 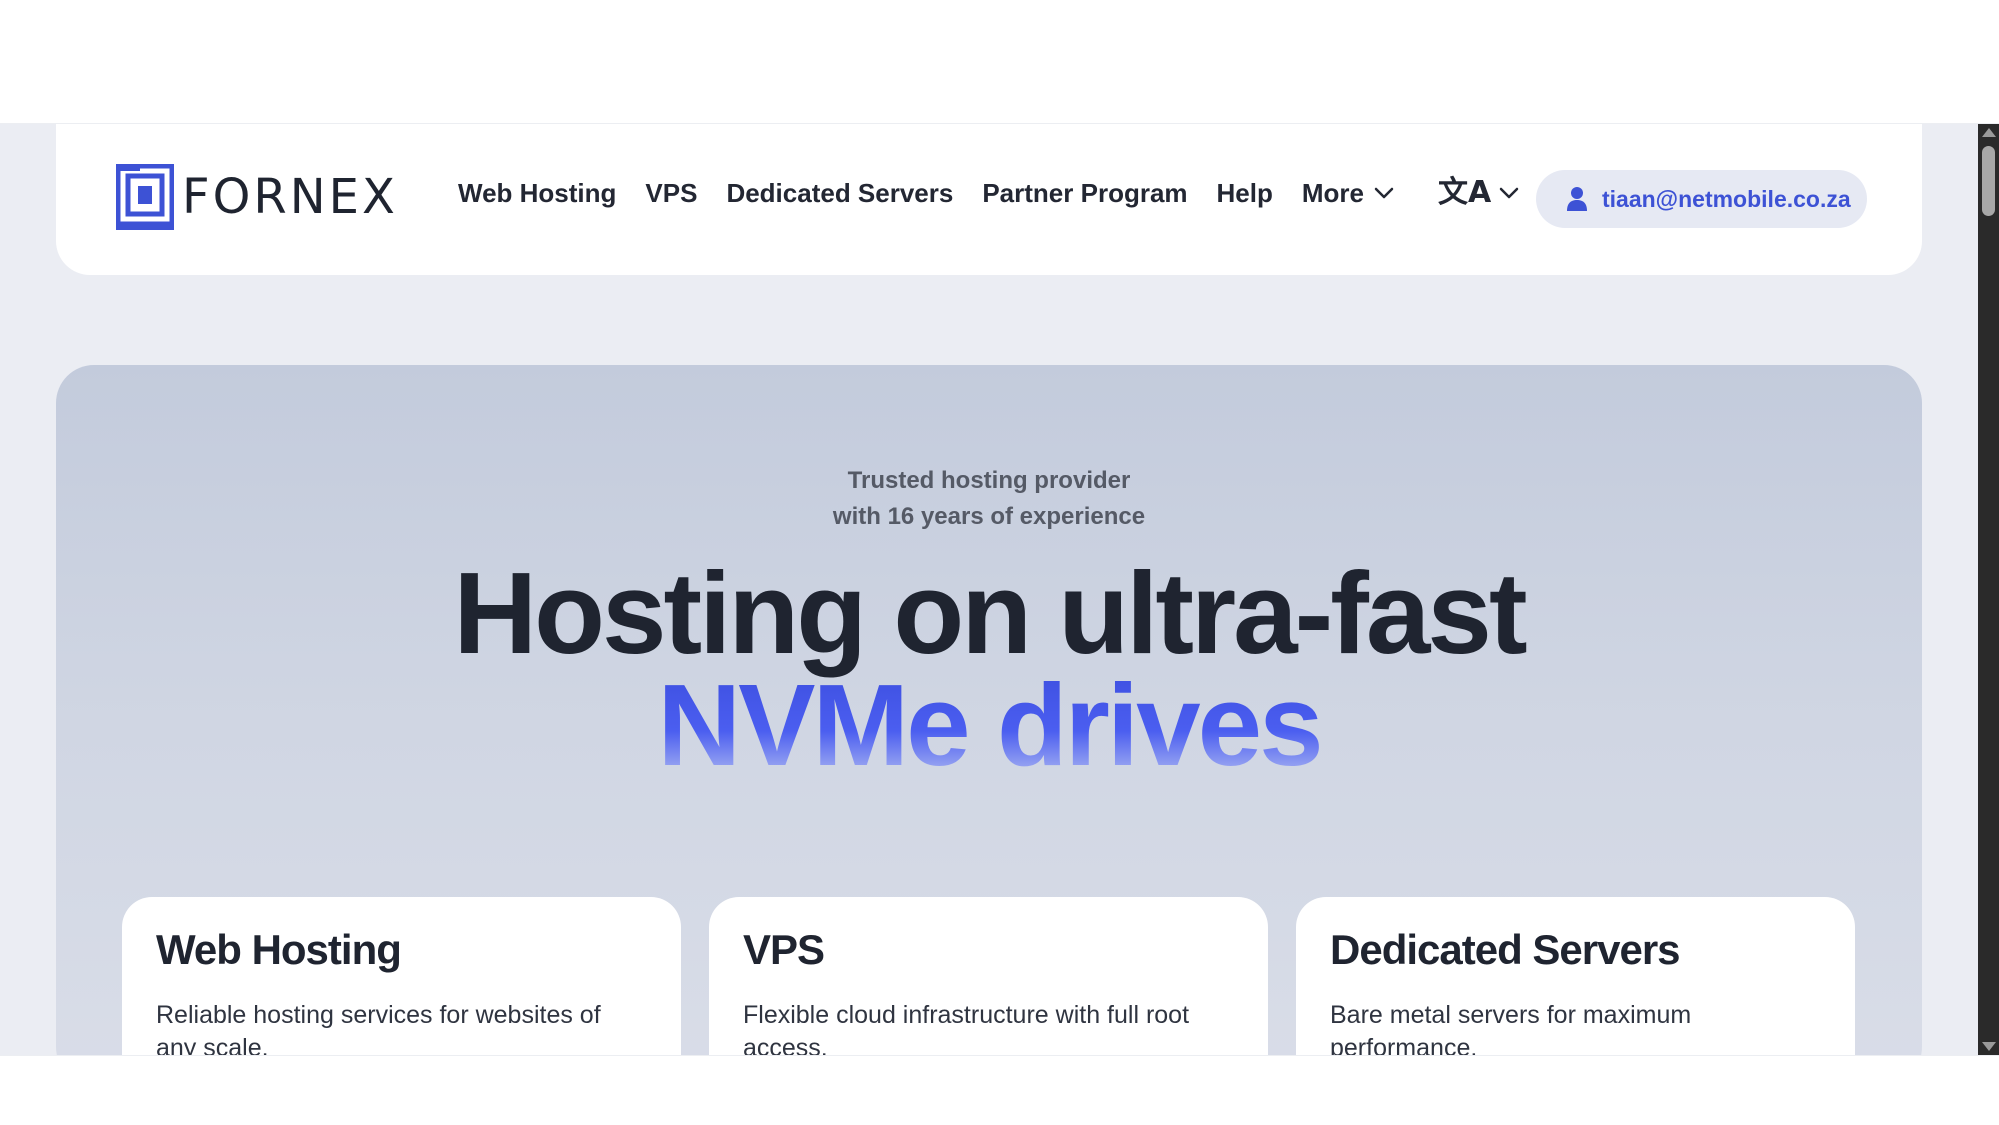 What do you see at coordinates (999, 1090) in the screenshot?
I see `browser-bottom-area` at bounding box center [999, 1090].